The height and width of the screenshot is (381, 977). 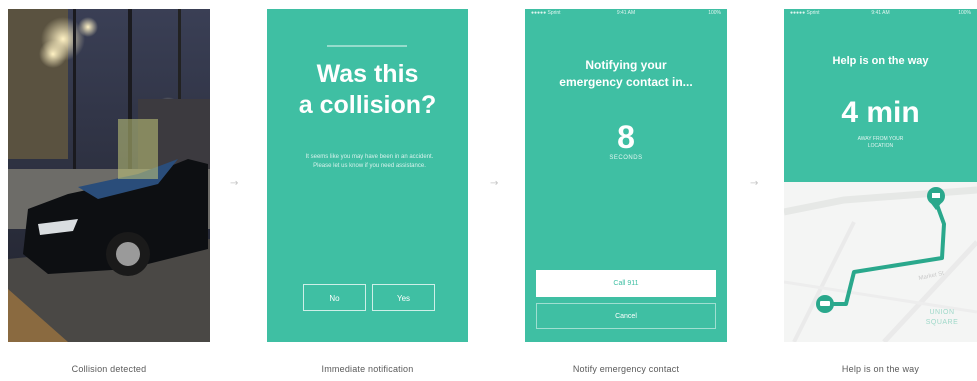 What do you see at coordinates (942, 312) in the screenshot?
I see `map-label-line: UNION` at bounding box center [942, 312].